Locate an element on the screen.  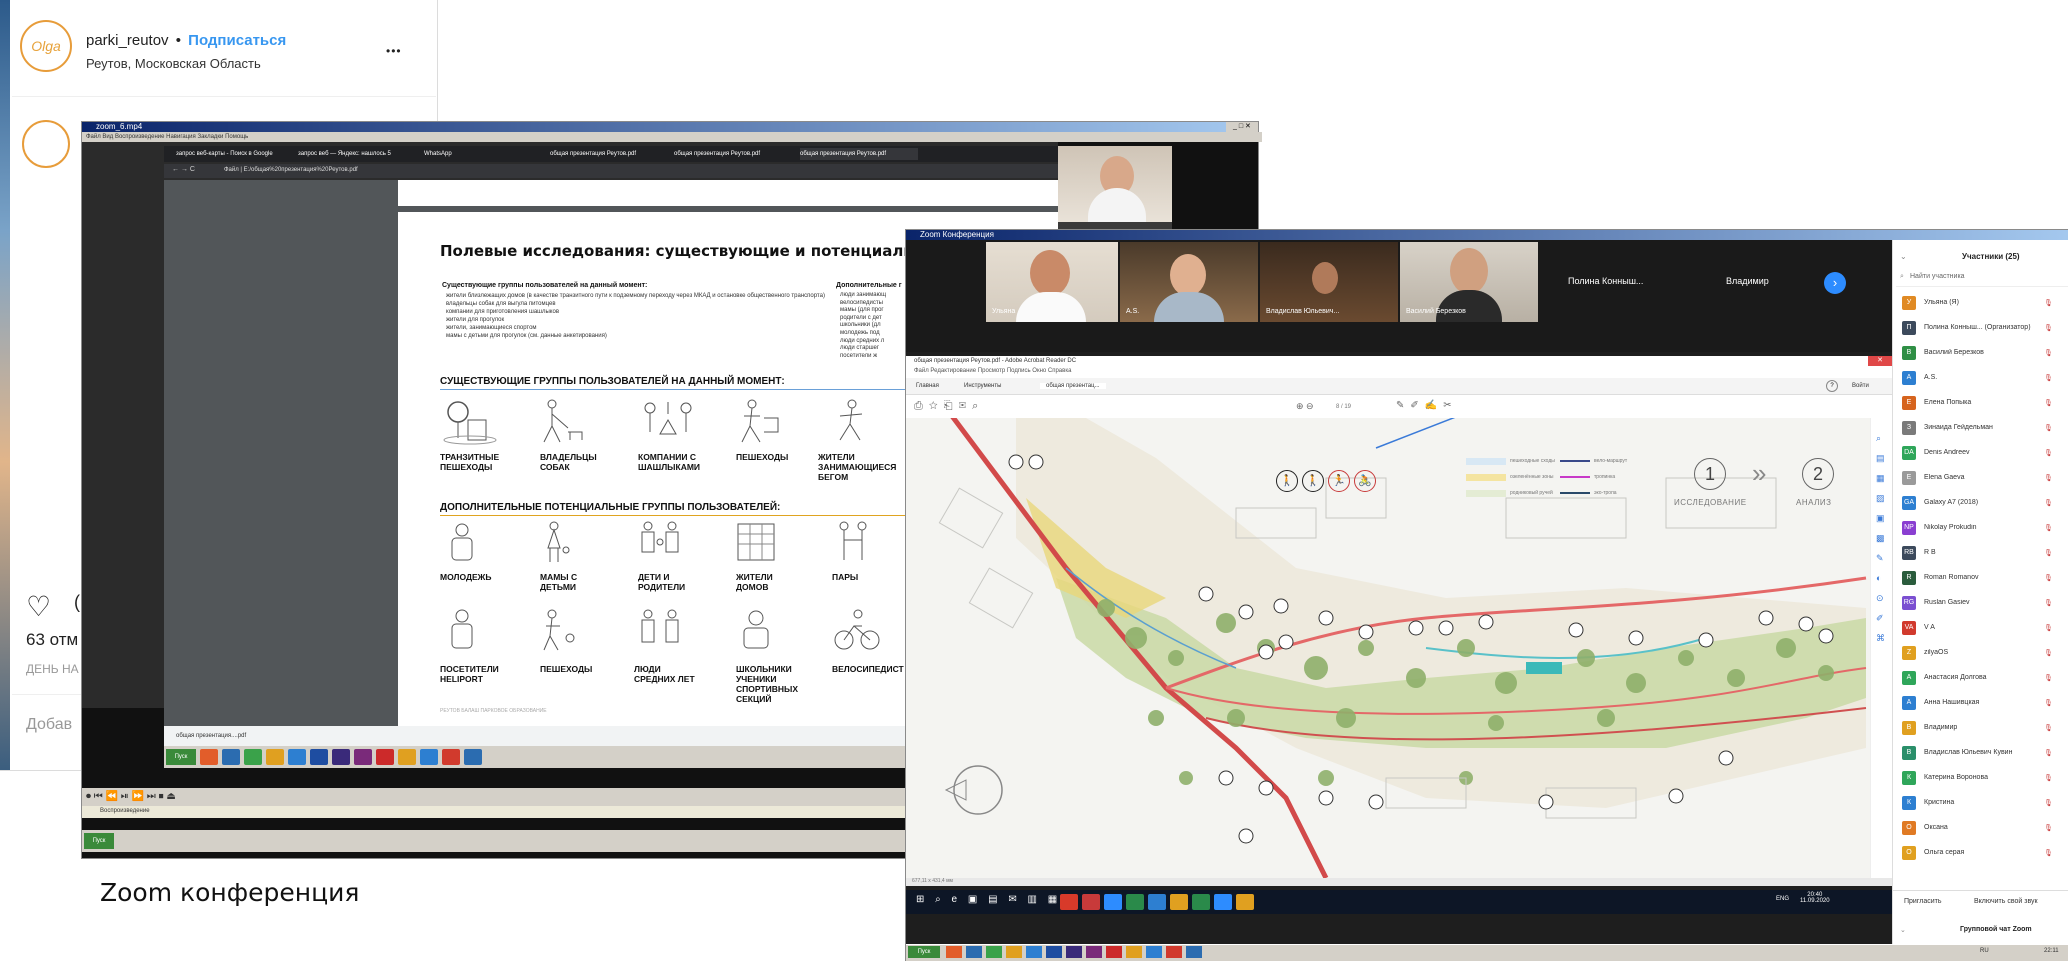
taskbar-clock: 22:11 is located at coordinates (2051, 951).